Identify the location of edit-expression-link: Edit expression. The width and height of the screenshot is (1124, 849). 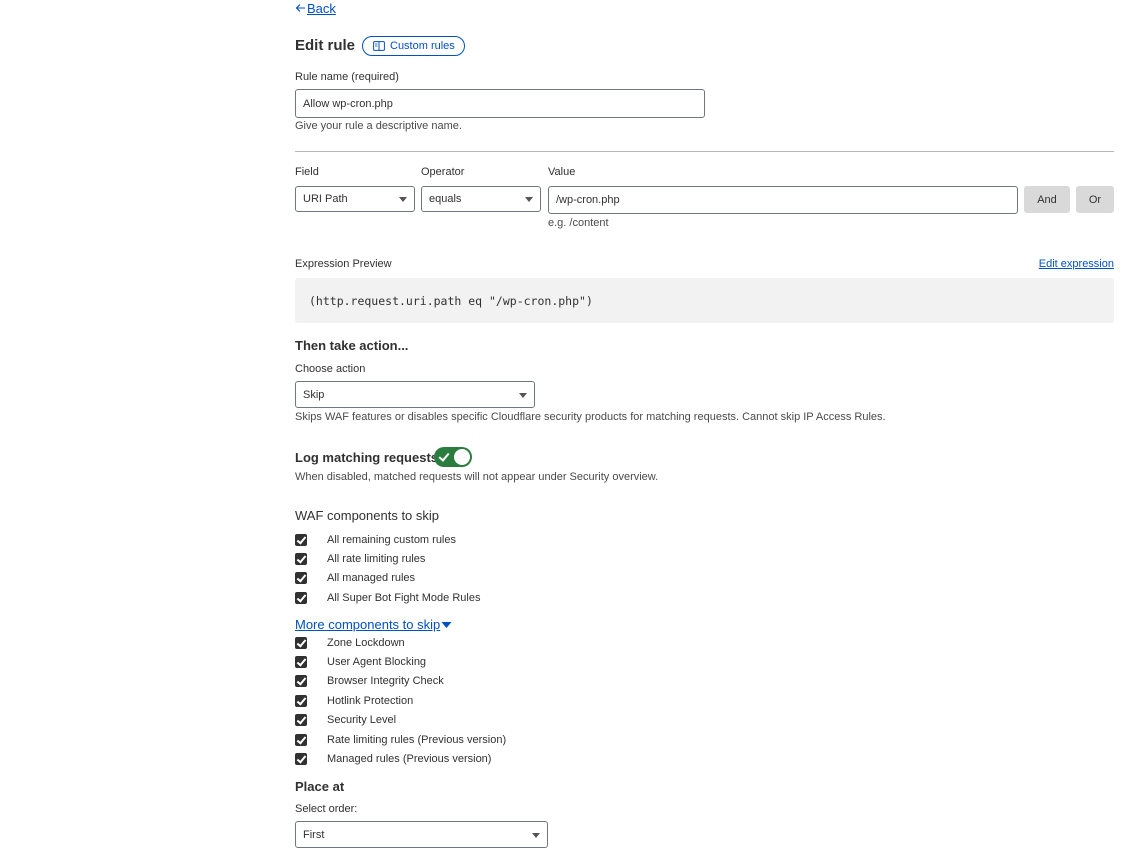
(1076, 264).